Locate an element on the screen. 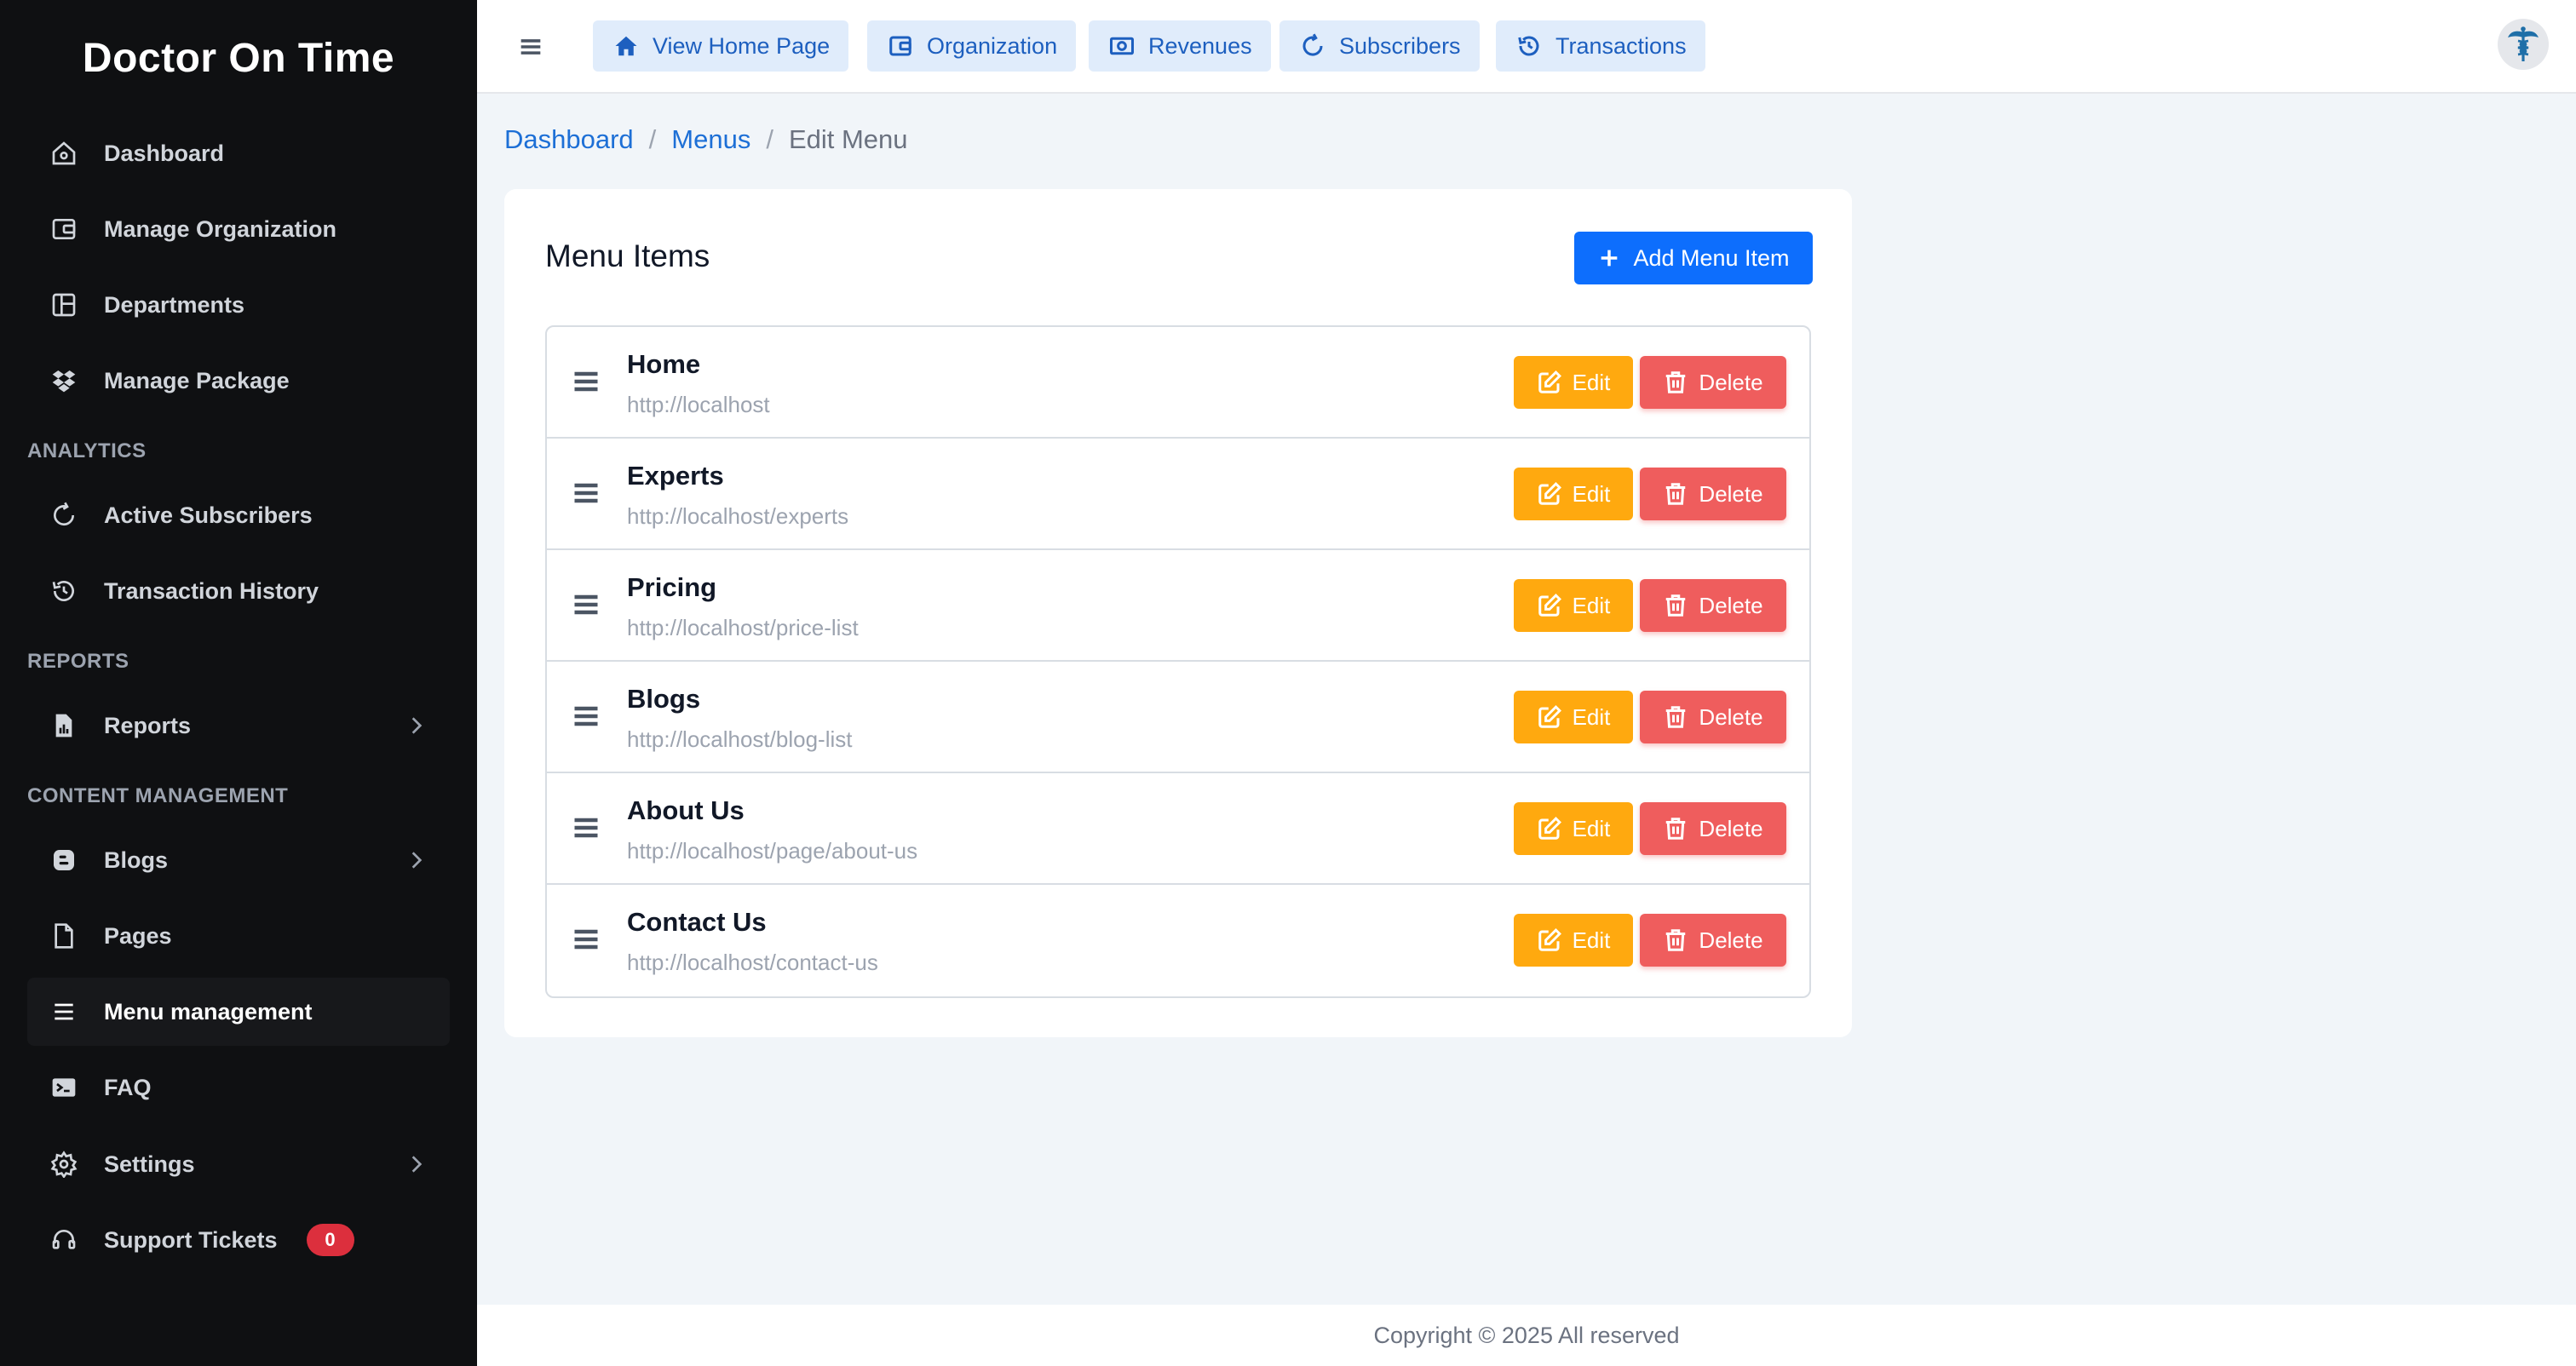 Image resolution: width=2576 pixels, height=1366 pixels. plus-icon is located at coordinates (1609, 258).